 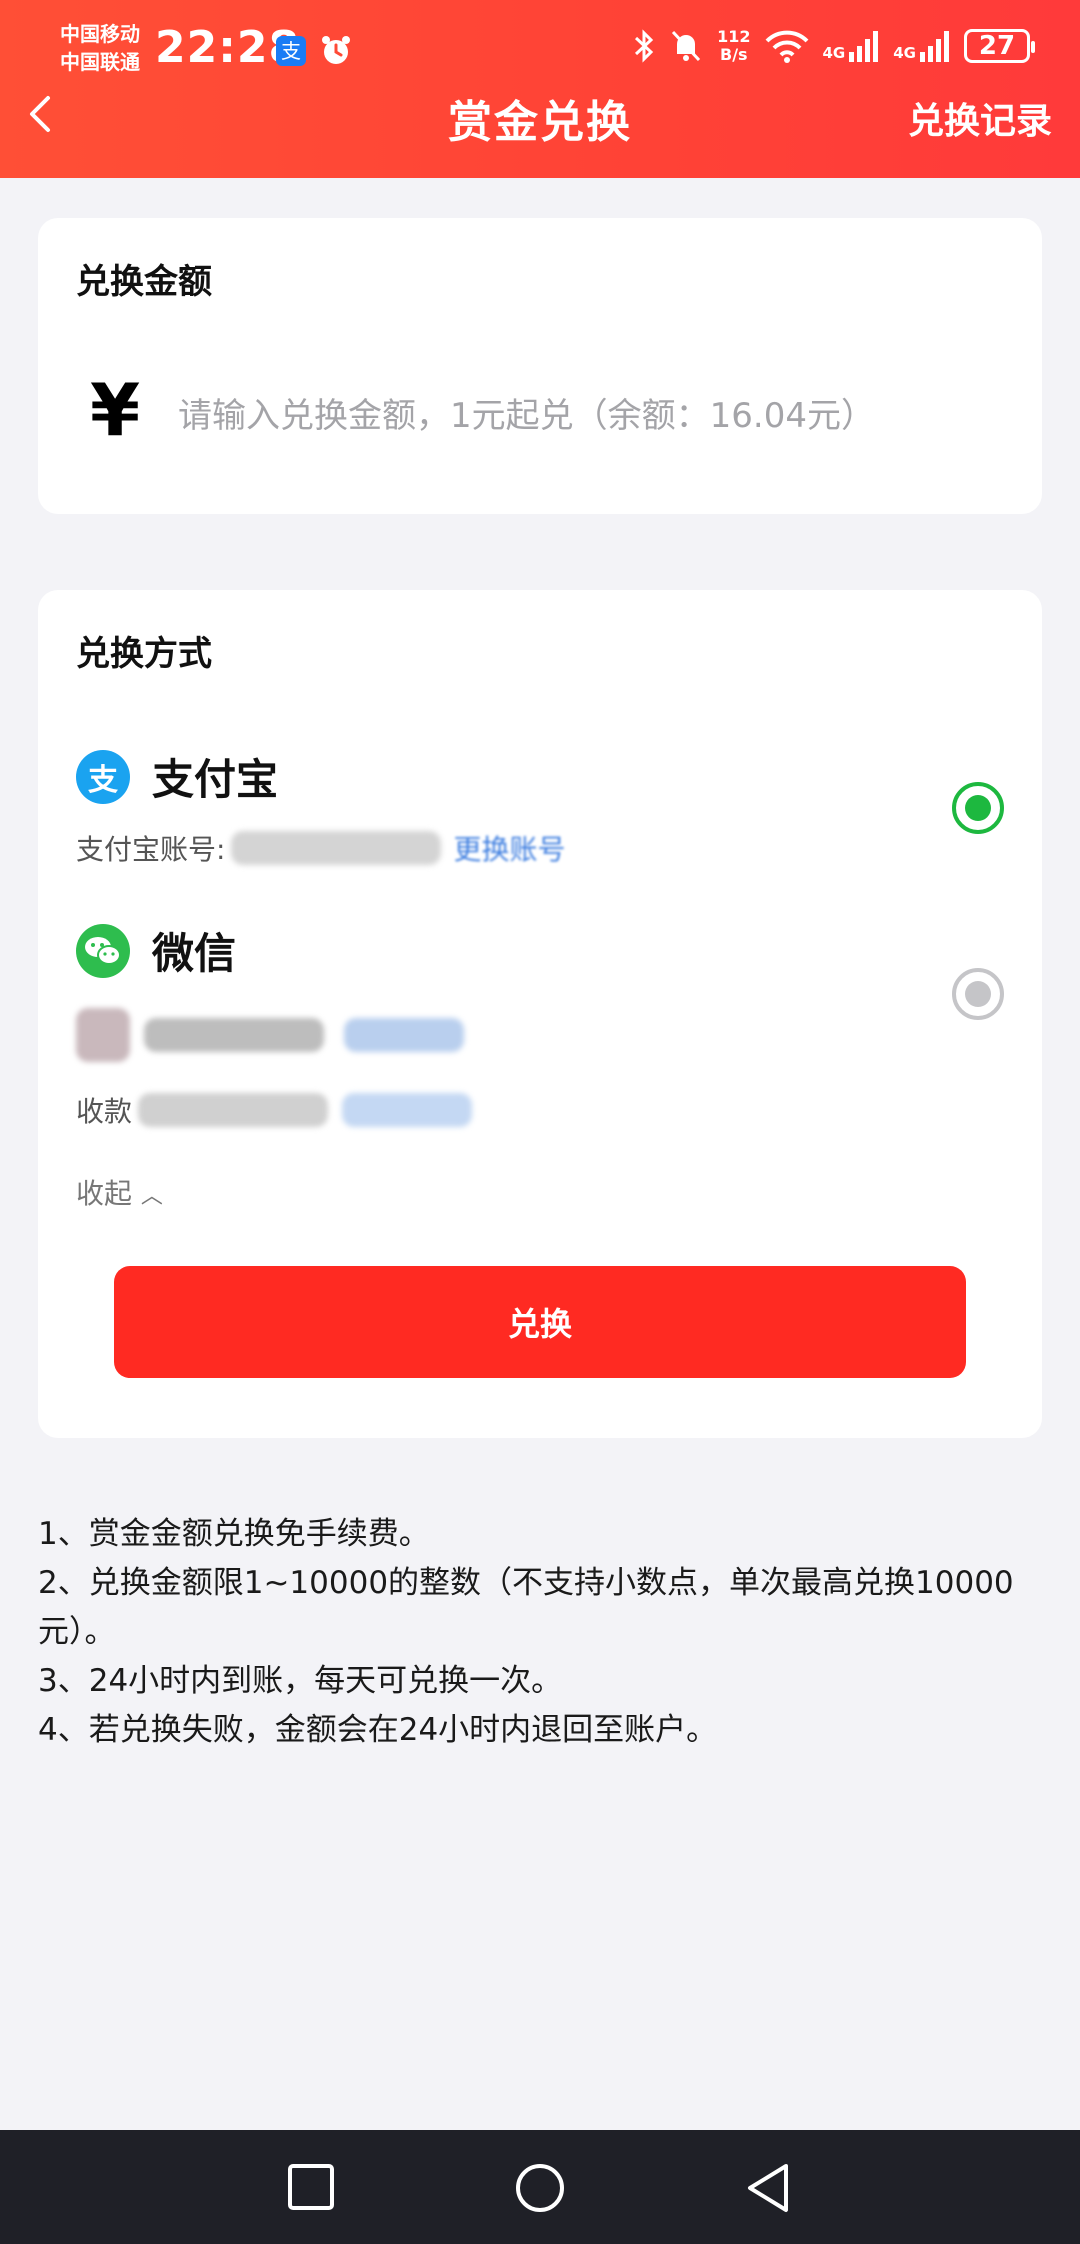 What do you see at coordinates (978, 994) in the screenshot?
I see `radio-wechat` at bounding box center [978, 994].